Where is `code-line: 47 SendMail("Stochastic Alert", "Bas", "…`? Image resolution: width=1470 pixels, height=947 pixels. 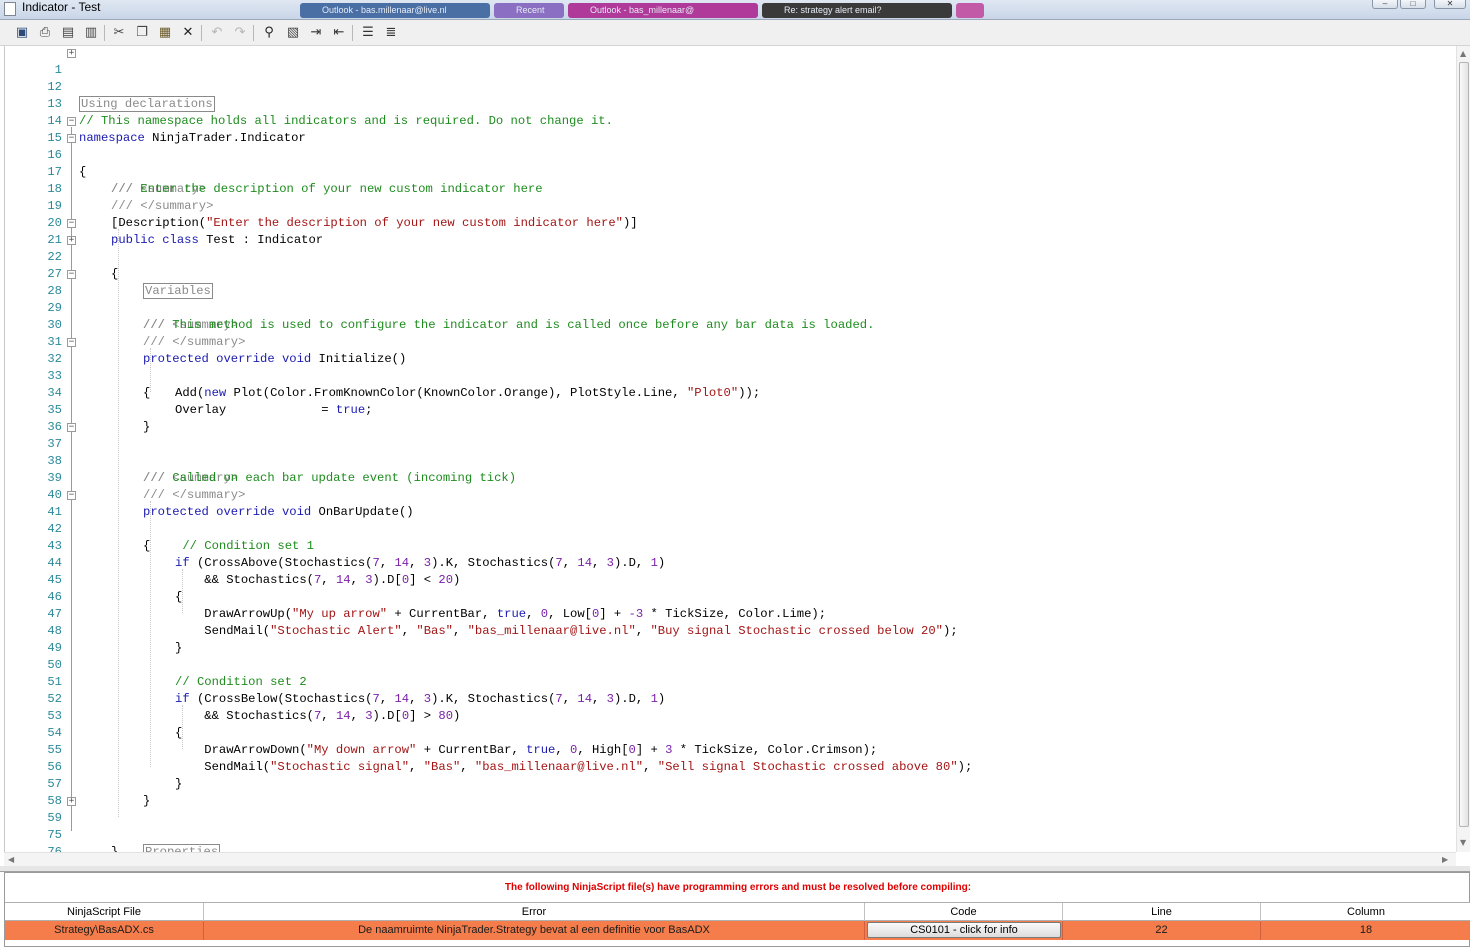
code-line: 47 SendMail("Stochastic Alert", "Bas", "… is located at coordinates (725, 613).